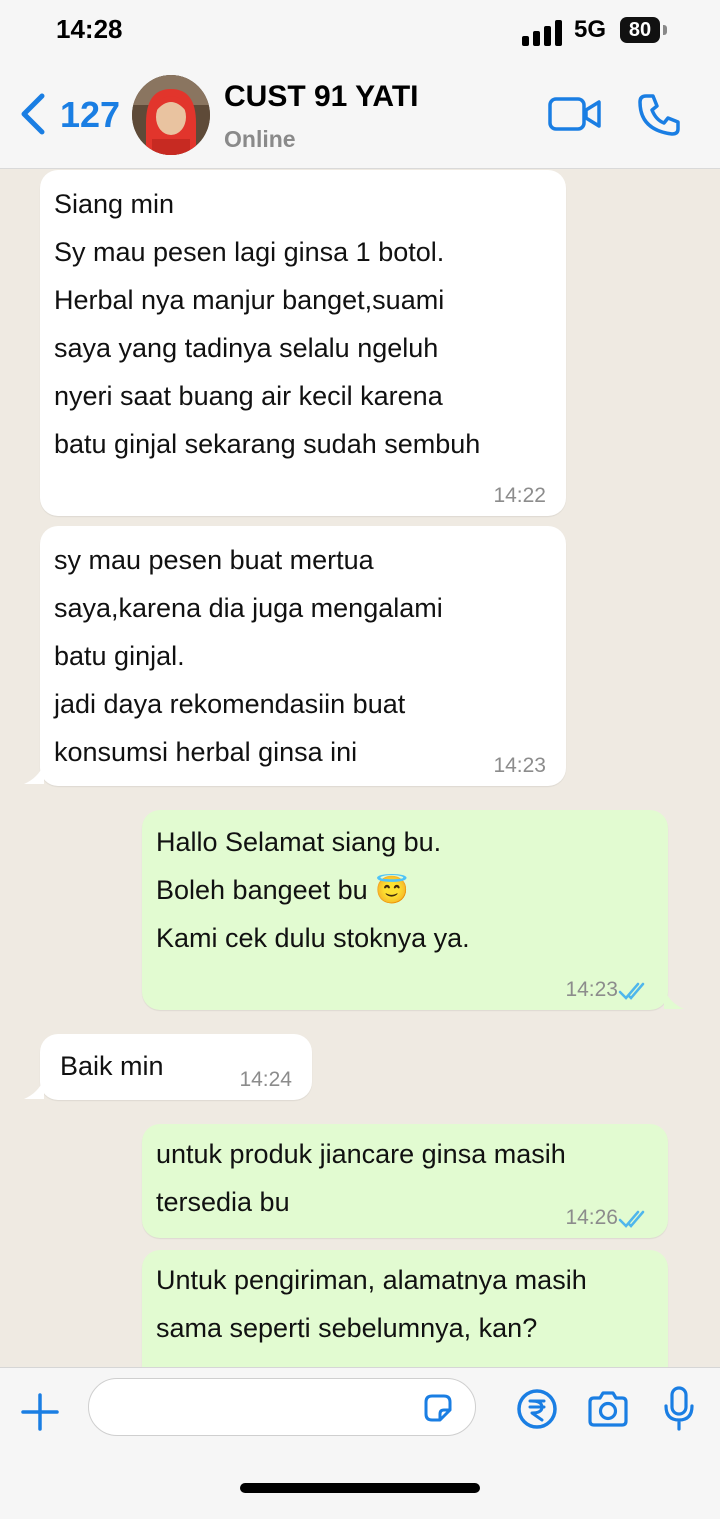  What do you see at coordinates (519, 495) in the screenshot?
I see `message-time: 14:22` at bounding box center [519, 495].